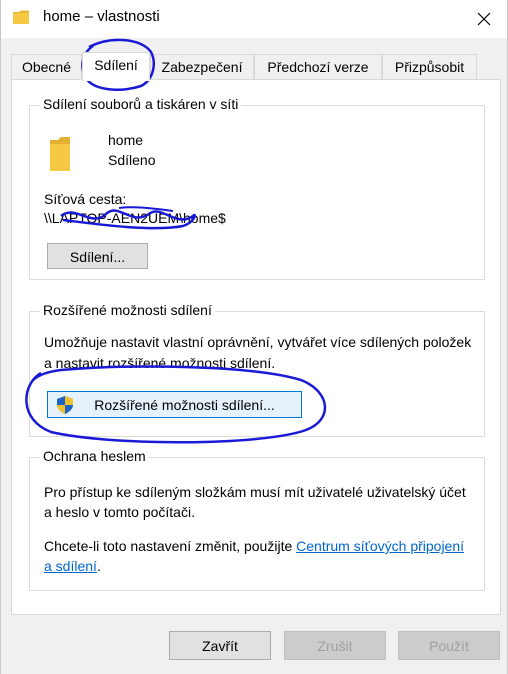 The height and width of the screenshot is (674, 508). What do you see at coordinates (132, 160) in the screenshot?
I see `folder-share-status: Sdíleno` at bounding box center [132, 160].